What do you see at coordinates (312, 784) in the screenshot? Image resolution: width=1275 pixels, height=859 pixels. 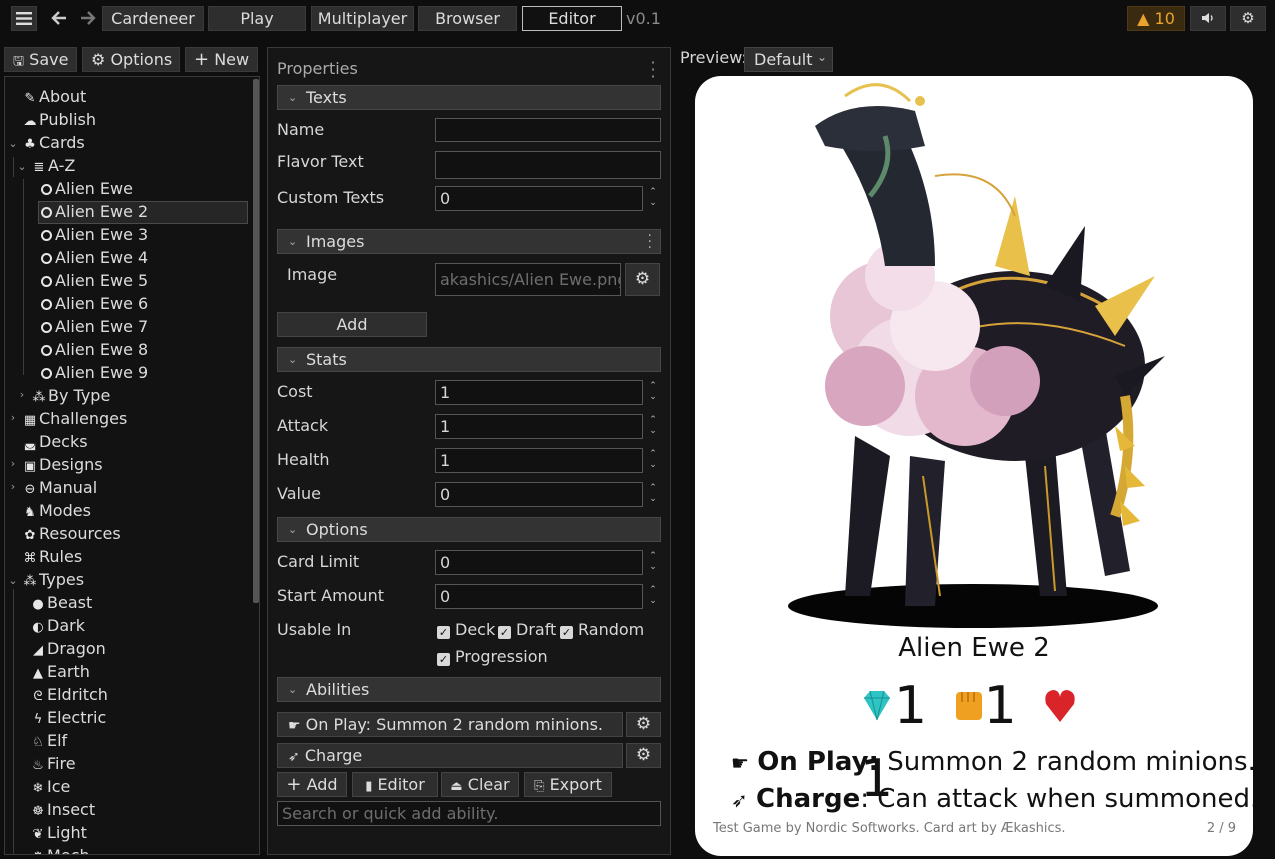 I see `add-ability-button: + Add` at bounding box center [312, 784].